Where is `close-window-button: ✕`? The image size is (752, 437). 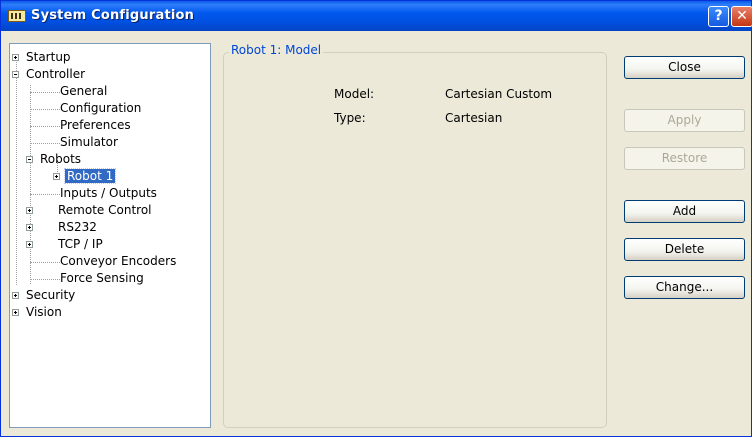 close-window-button: ✕ is located at coordinates (741, 16).